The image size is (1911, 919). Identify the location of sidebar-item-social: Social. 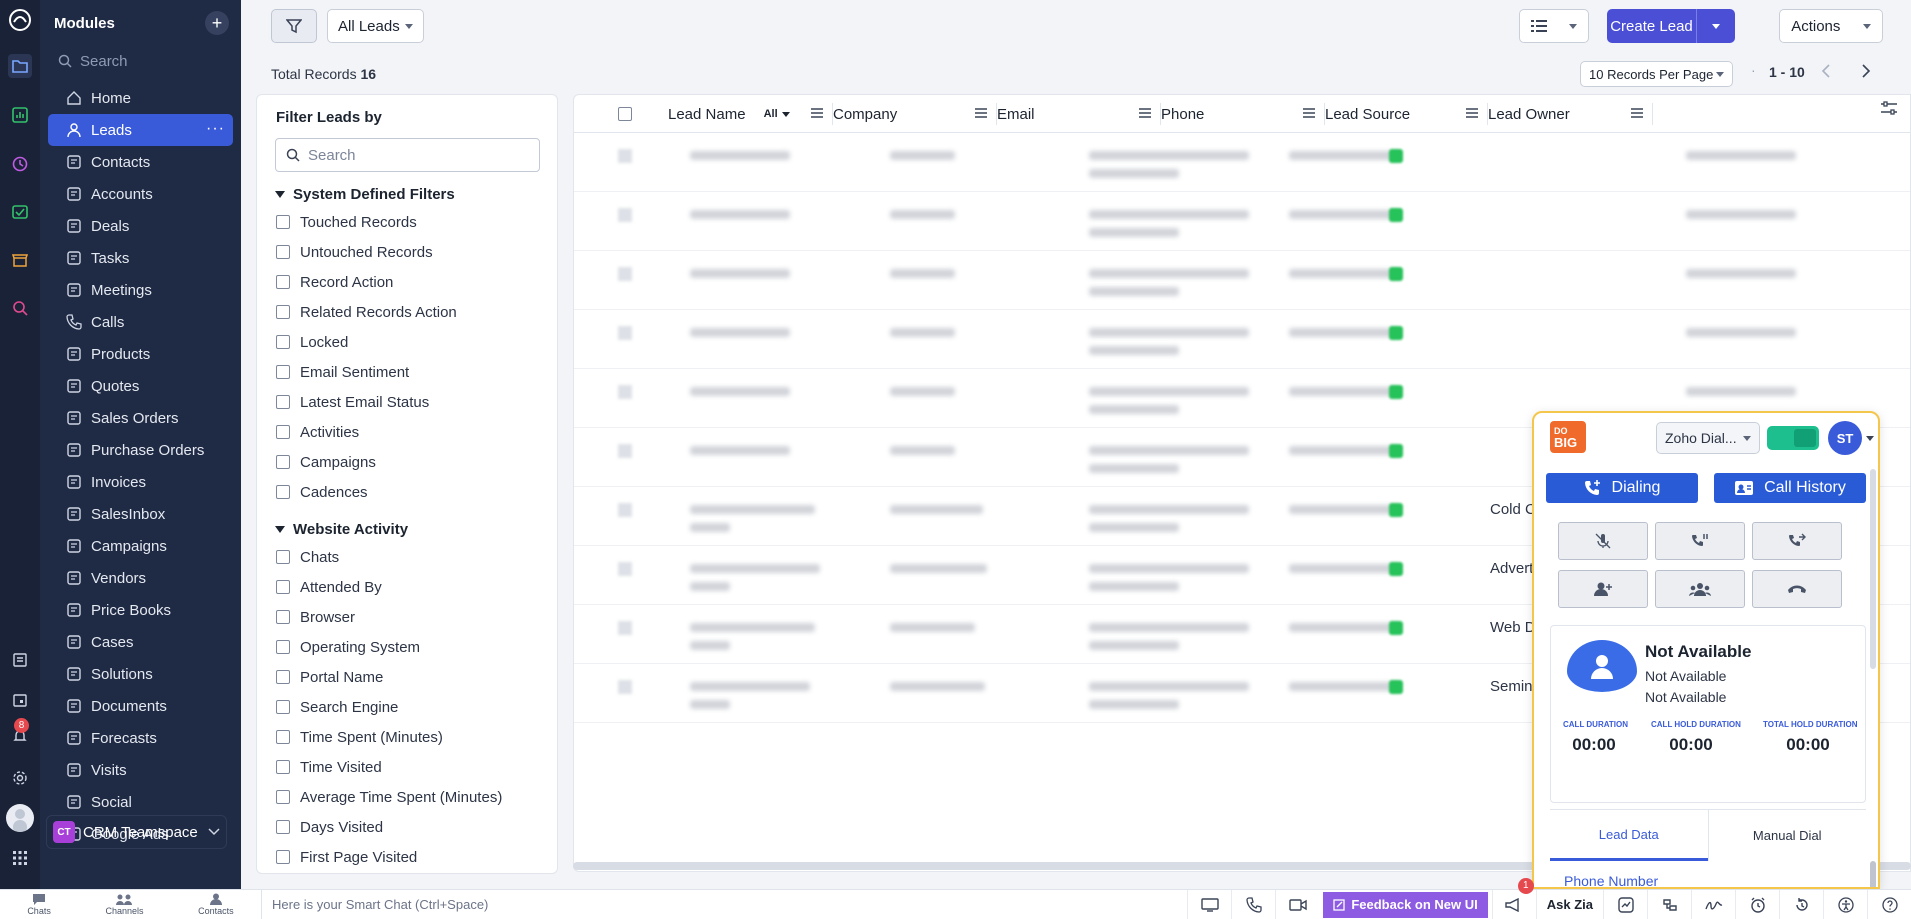
(140, 802).